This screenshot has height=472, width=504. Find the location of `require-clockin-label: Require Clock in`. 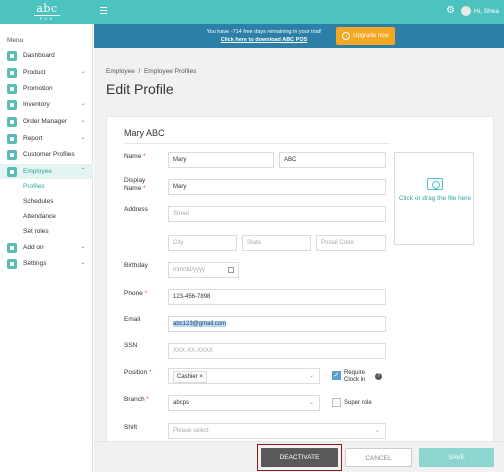

require-clockin-label: Require Clock in is located at coordinates (355, 376).